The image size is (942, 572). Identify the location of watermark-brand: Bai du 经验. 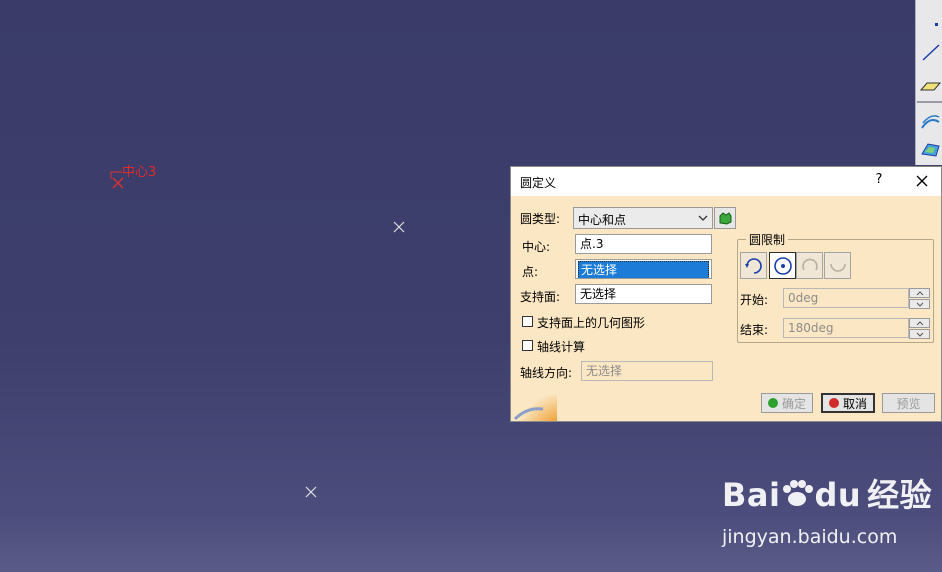
(827, 495).